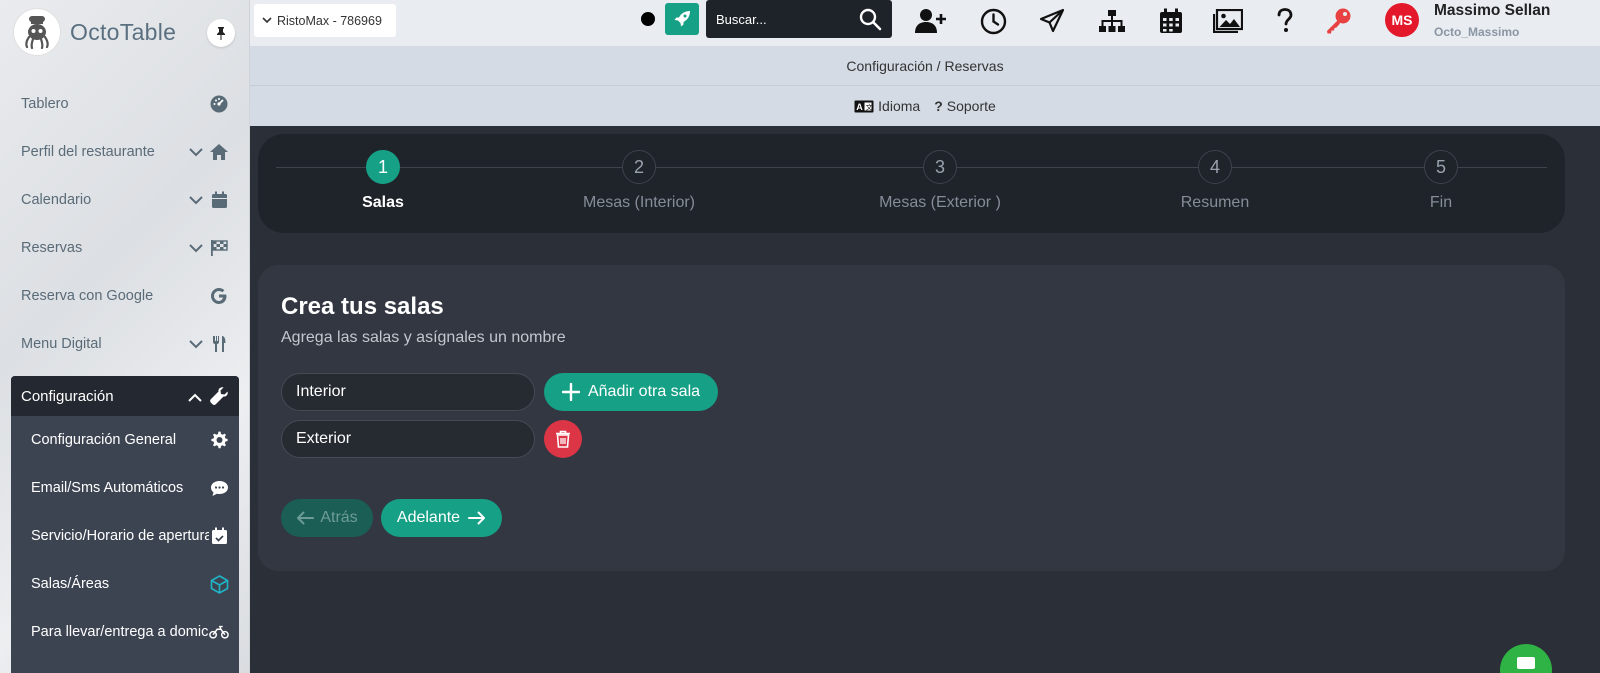  What do you see at coordinates (938, 106) in the screenshot?
I see `question-icon: ?` at bounding box center [938, 106].